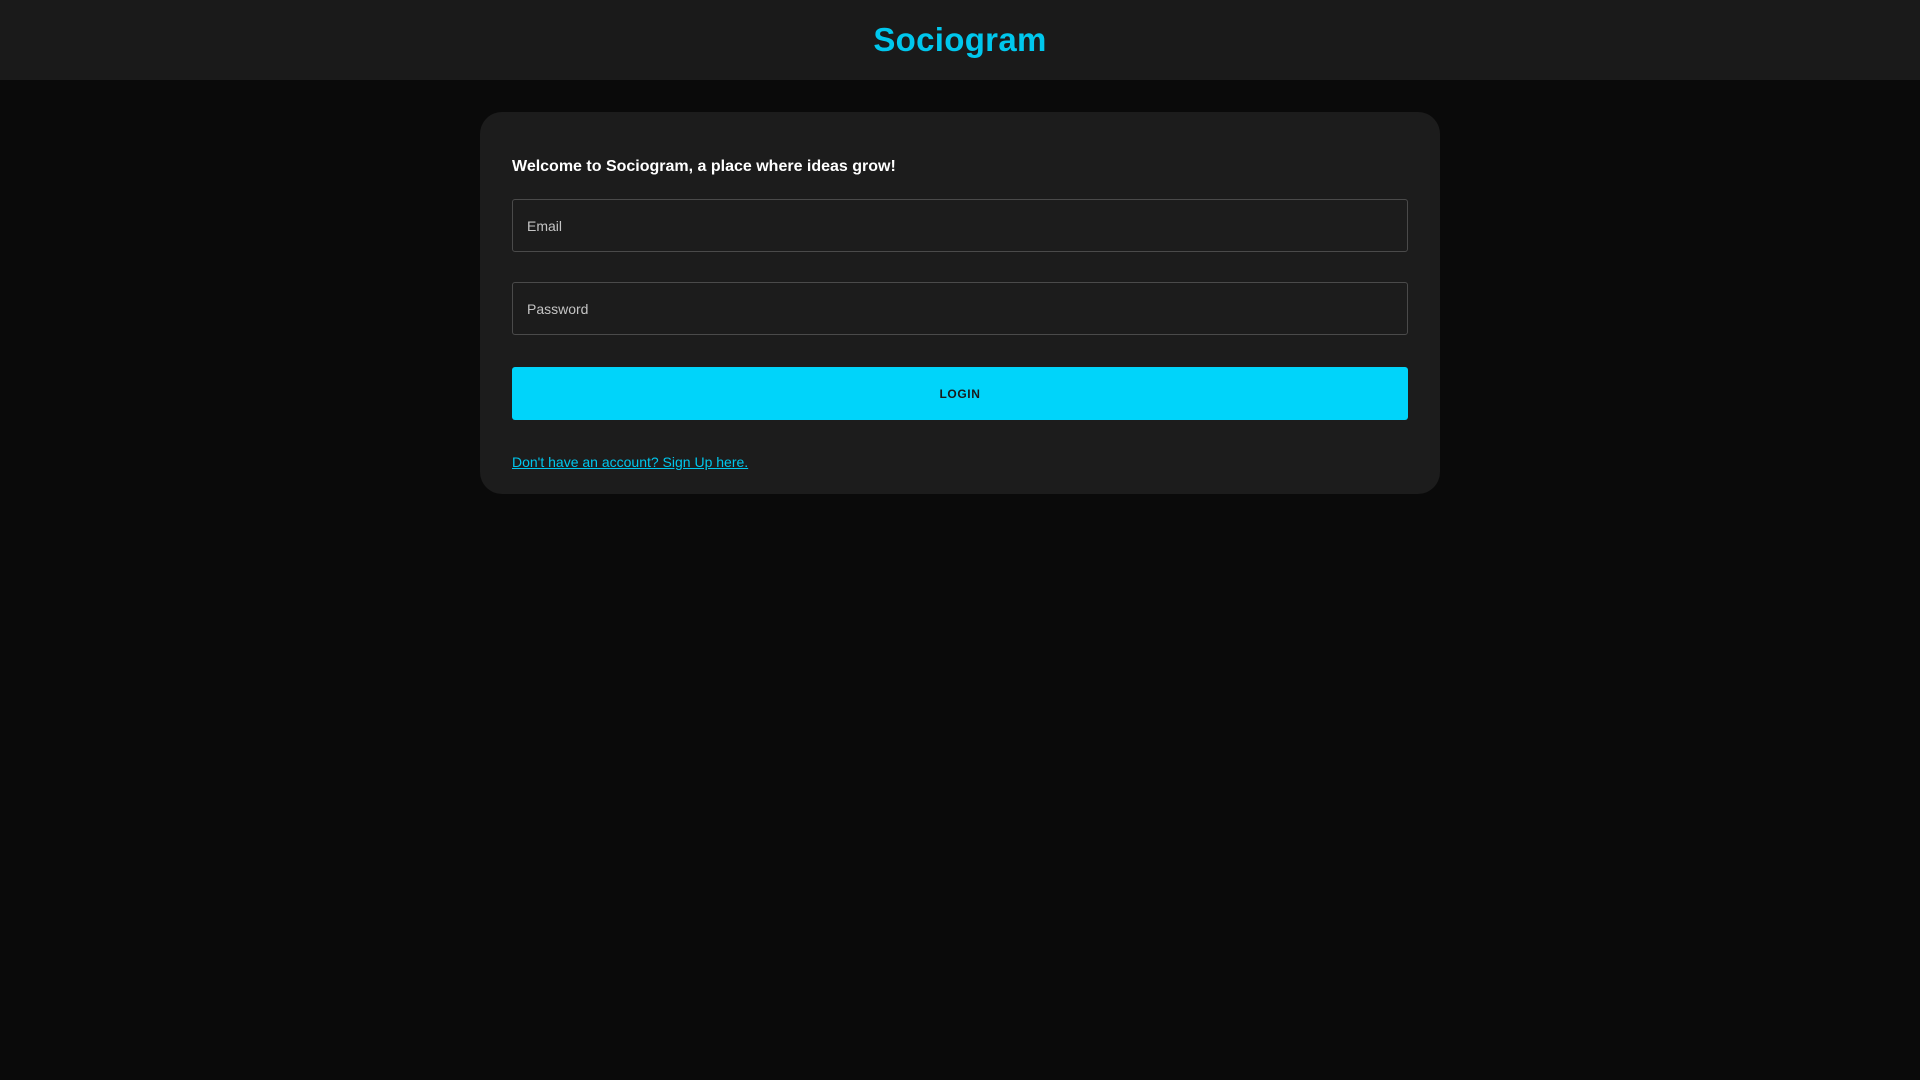  I want to click on email-field, so click(960, 225).